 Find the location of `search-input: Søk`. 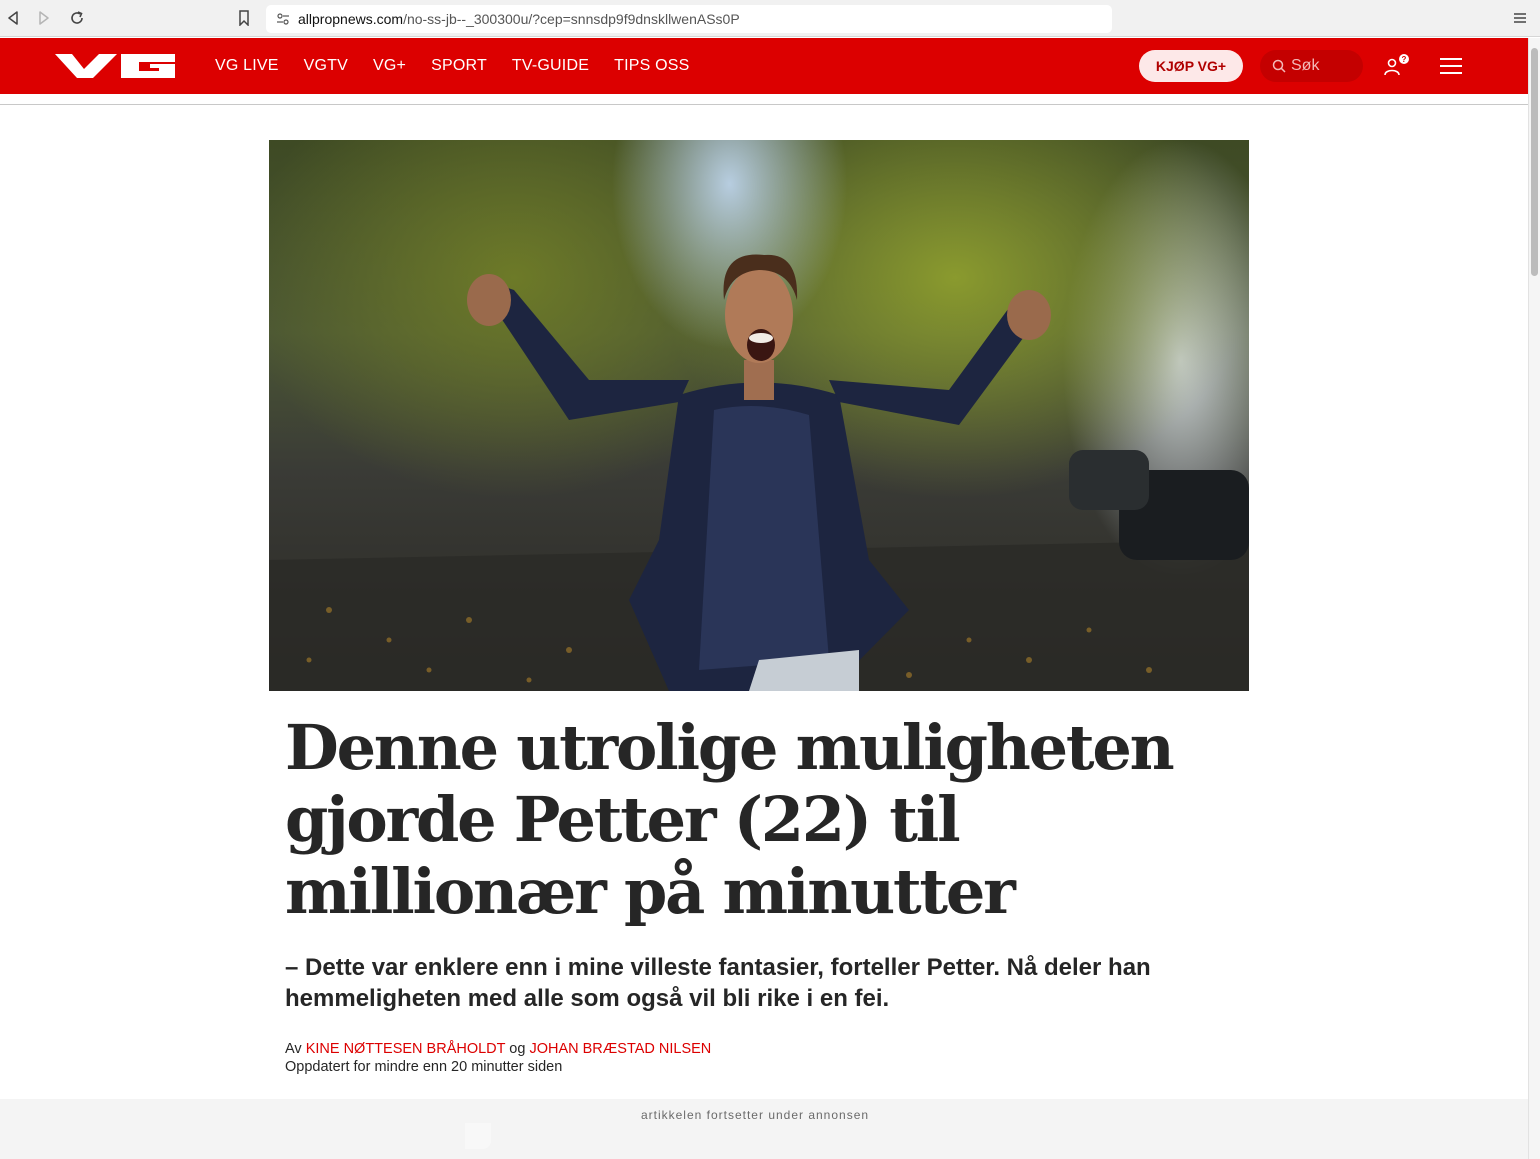

search-input: Søk is located at coordinates (1311, 66).